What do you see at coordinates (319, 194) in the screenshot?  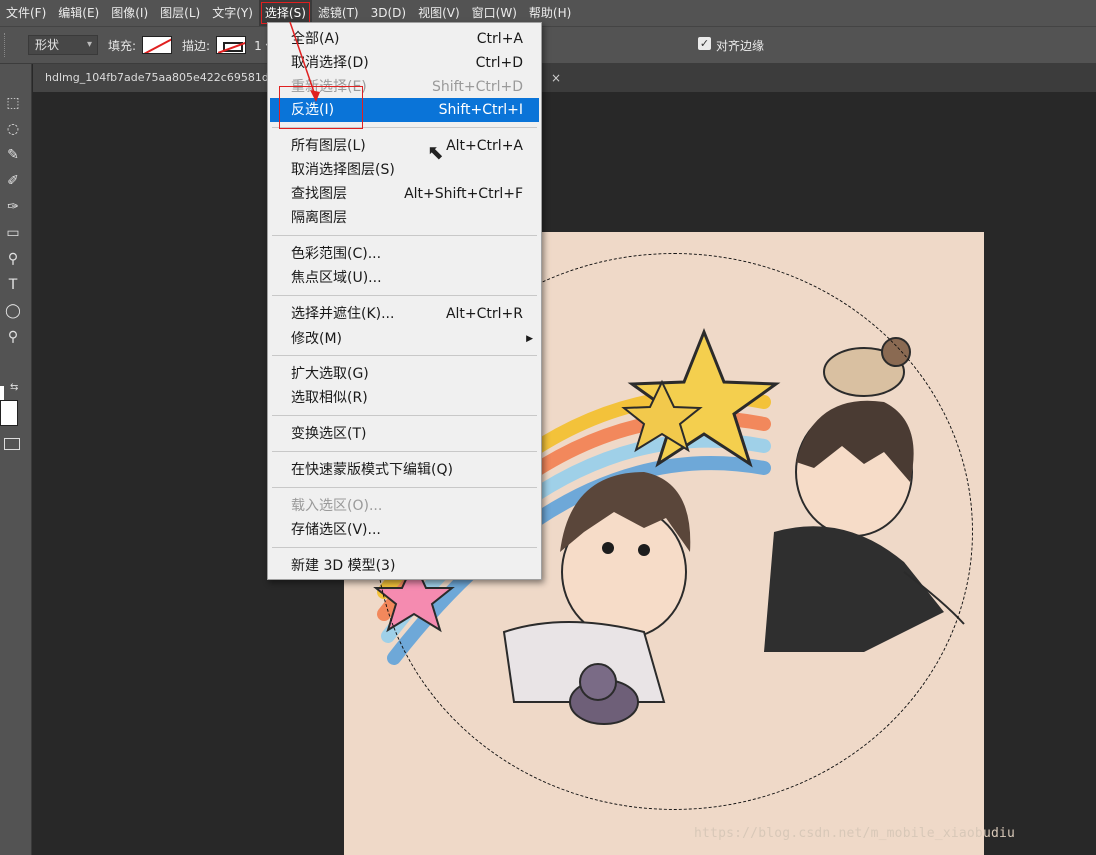 I see `menu-item-label: 查找图层` at bounding box center [319, 194].